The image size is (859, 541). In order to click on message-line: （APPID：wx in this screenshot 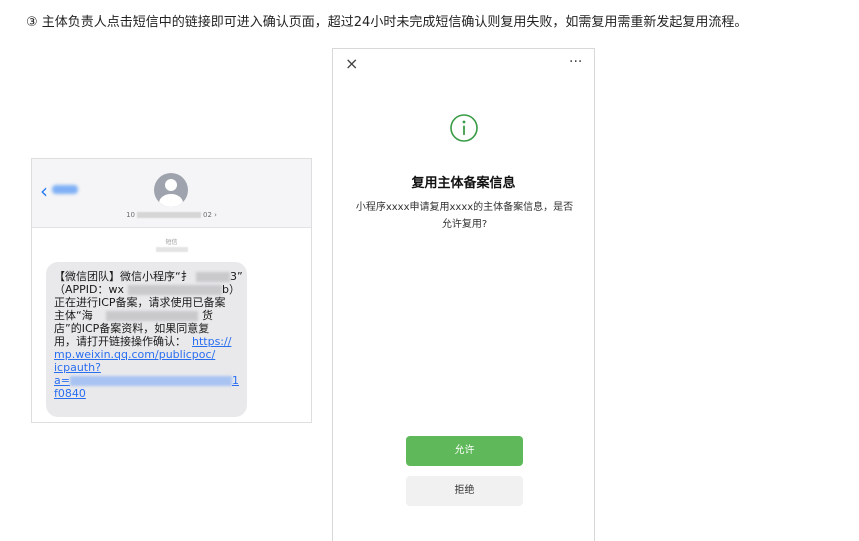, I will do `click(89, 289)`.